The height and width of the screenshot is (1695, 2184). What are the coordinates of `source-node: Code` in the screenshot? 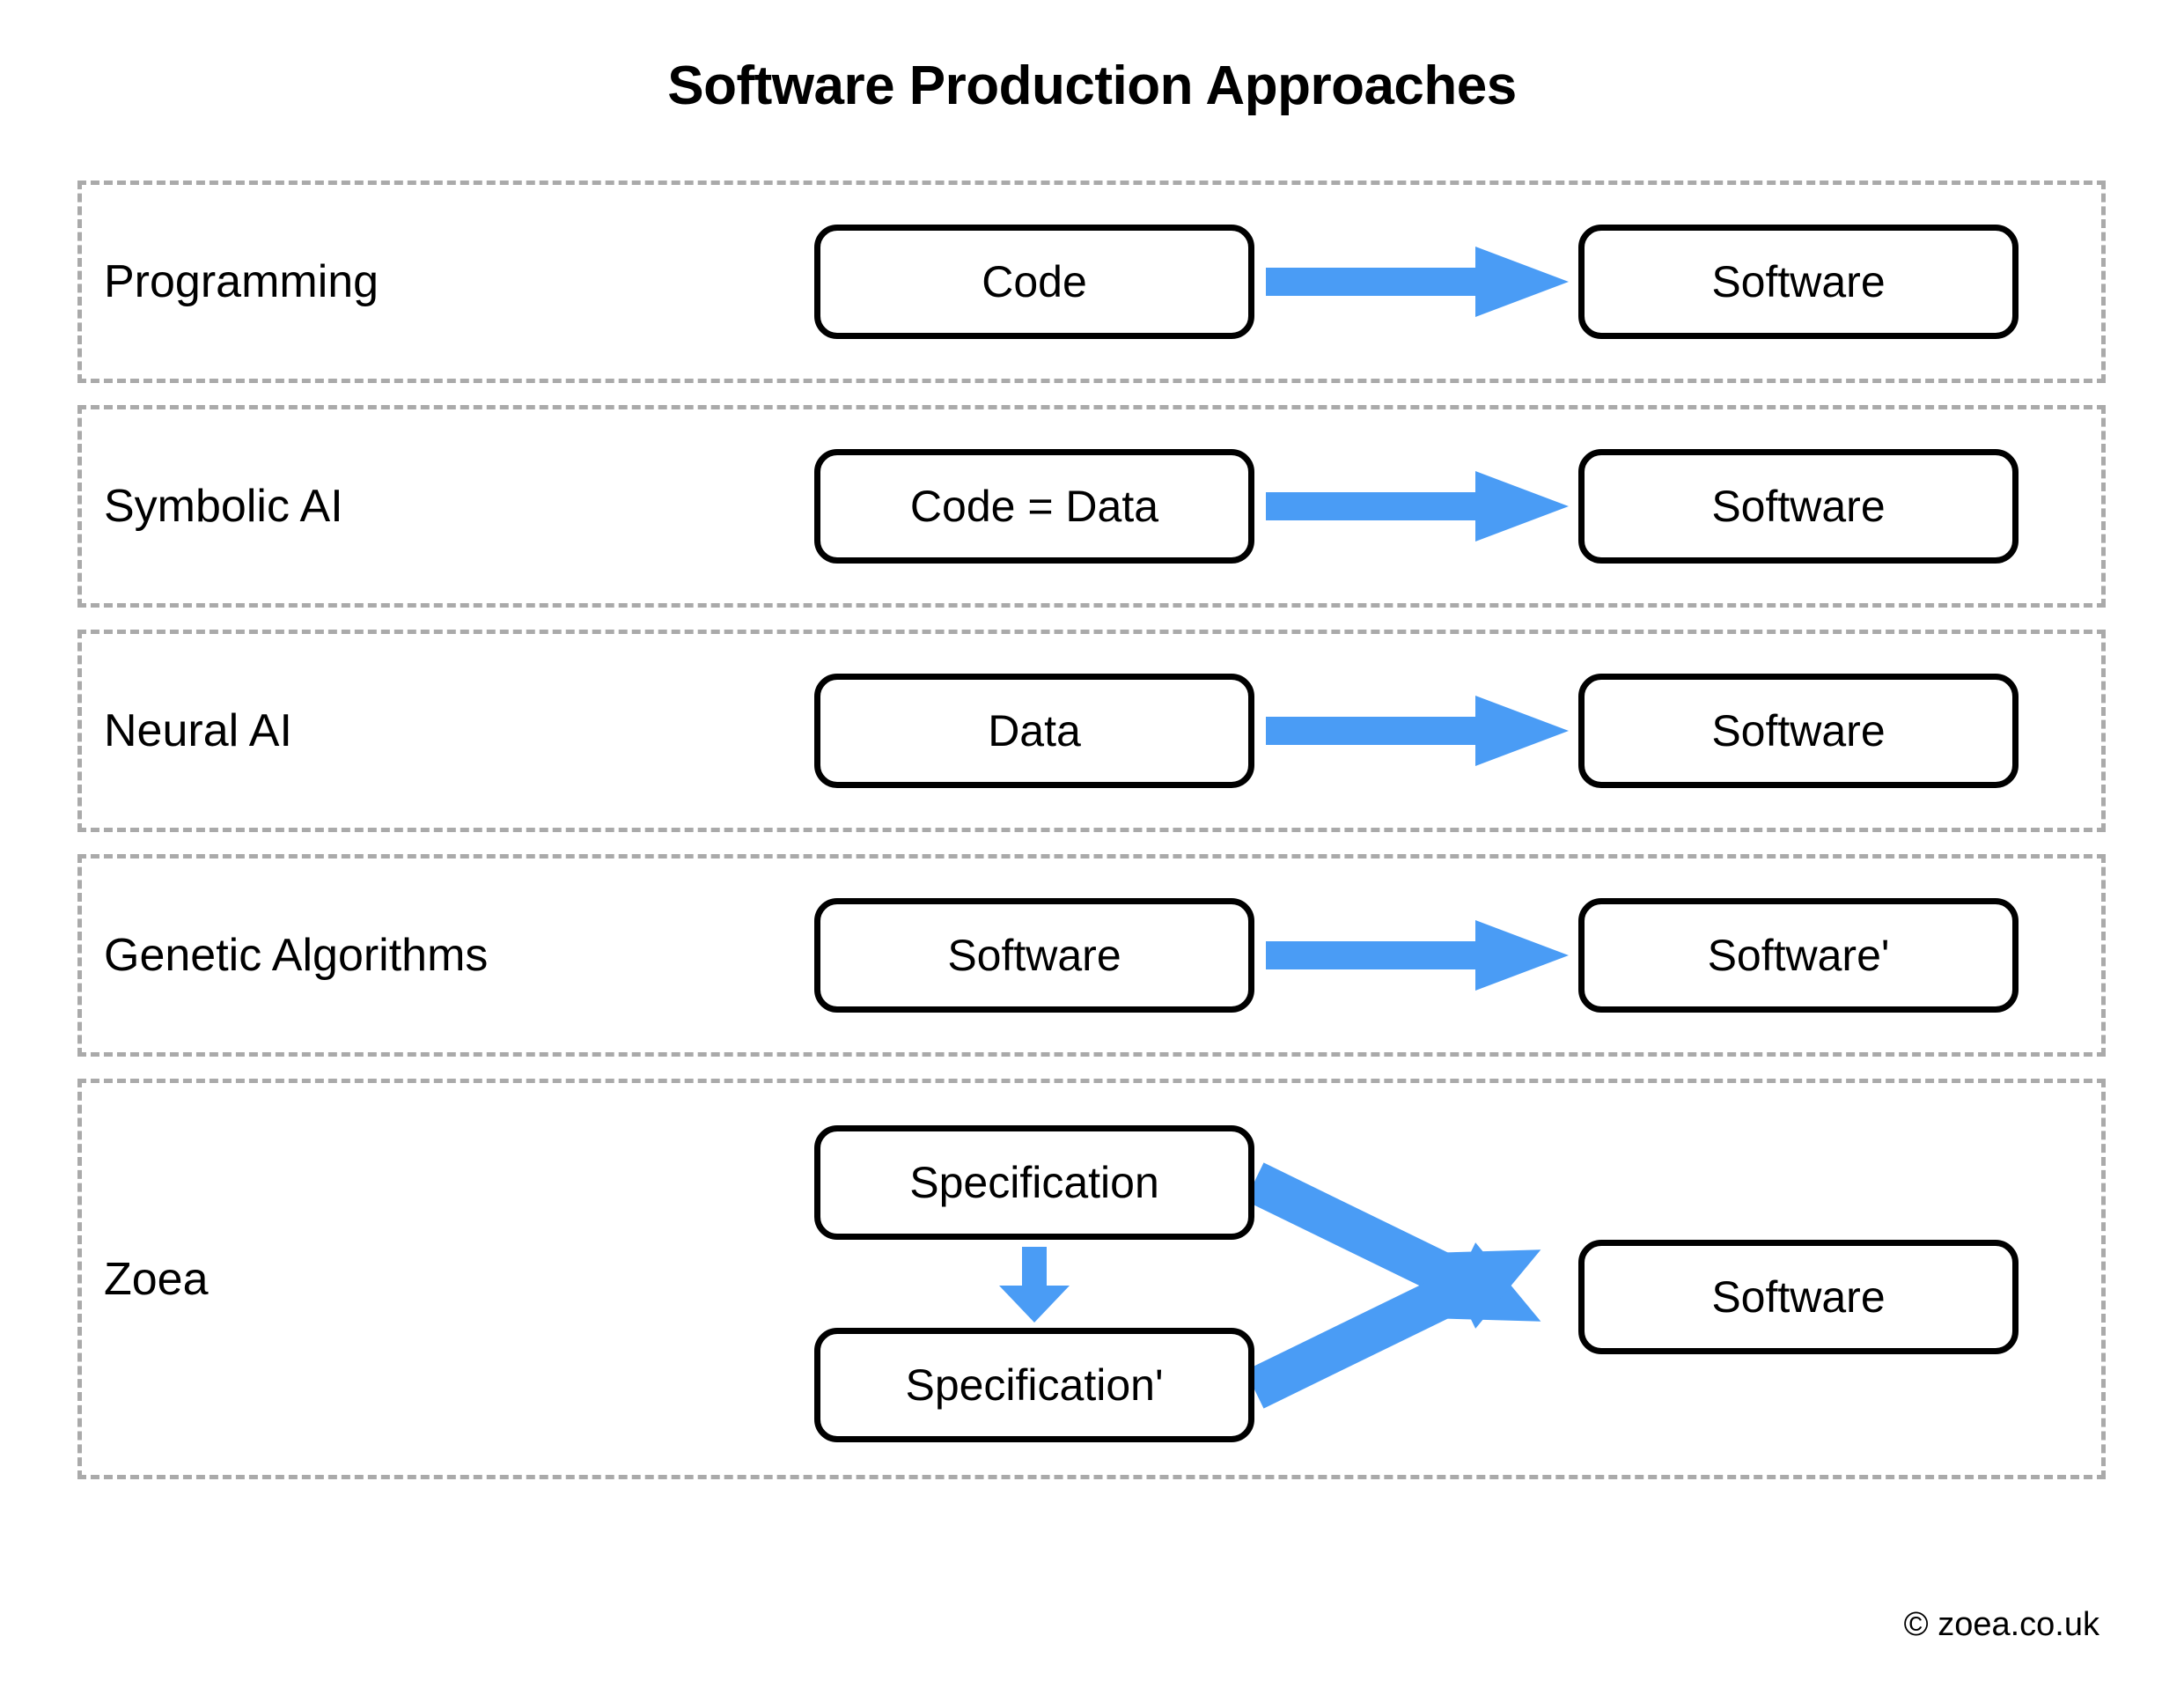 It's located at (1034, 282).